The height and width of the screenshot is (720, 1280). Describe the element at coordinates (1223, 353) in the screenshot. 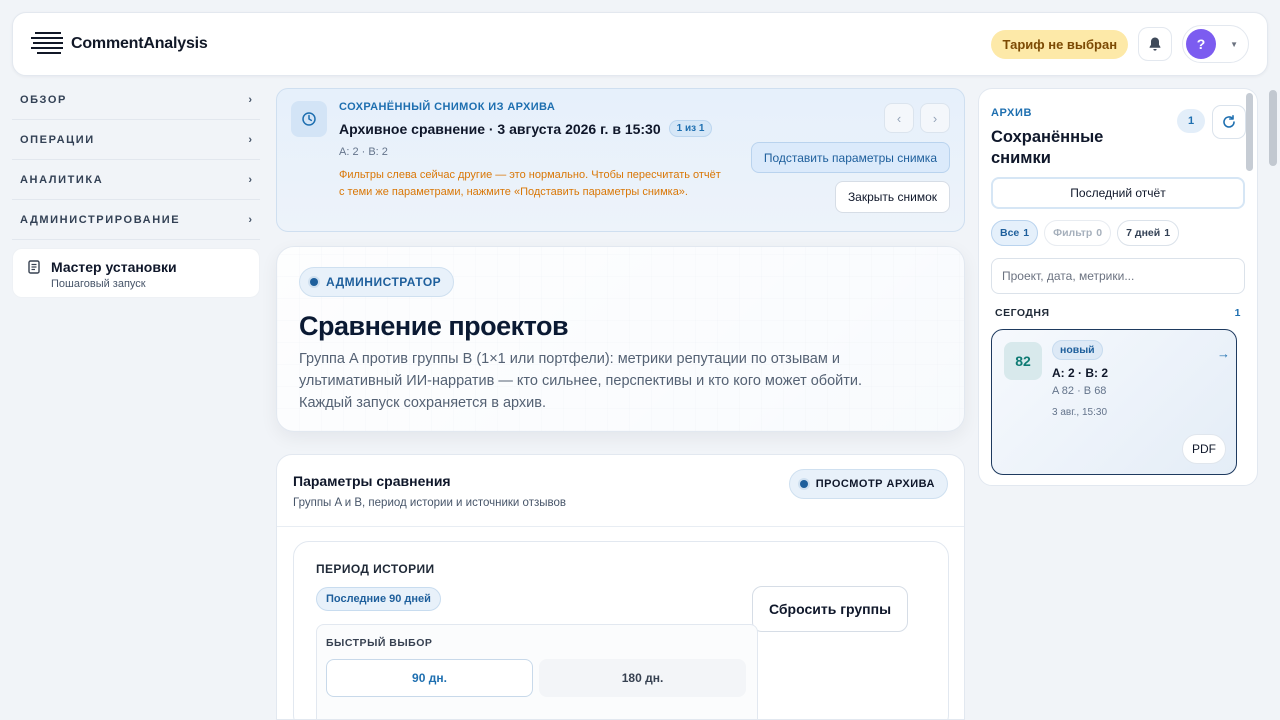

I see `arrow-right-icon: →` at that location.